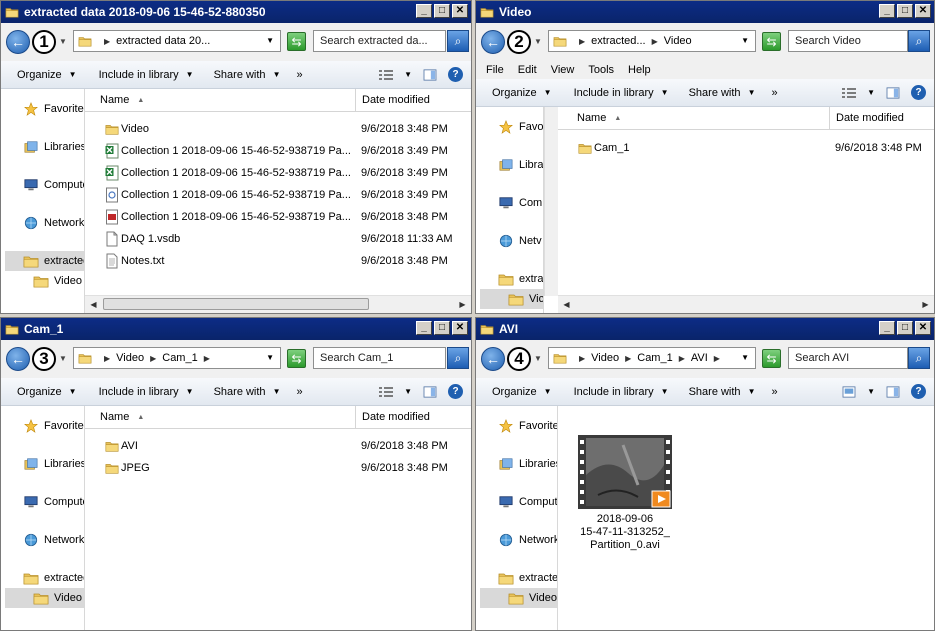 This screenshot has width=935, height=631. Describe the element at coordinates (527, 70) in the screenshot. I see `menu-edit: Edit` at that location.